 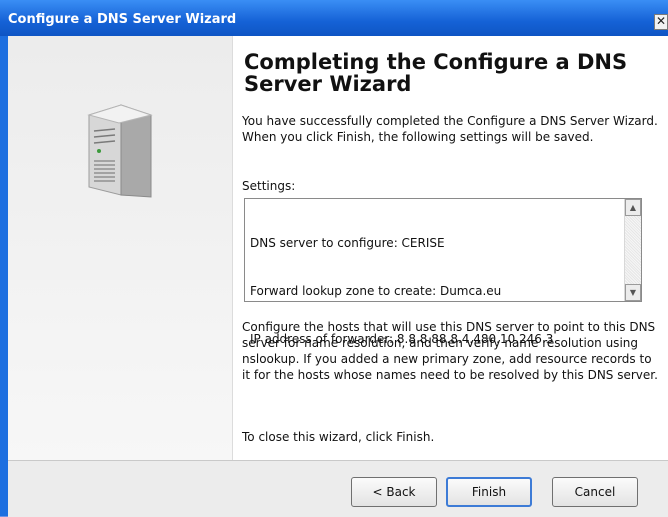 What do you see at coordinates (376, 291) in the screenshot?
I see `setting-line: Forward lookup zone to create: Dumca.eu` at bounding box center [376, 291].